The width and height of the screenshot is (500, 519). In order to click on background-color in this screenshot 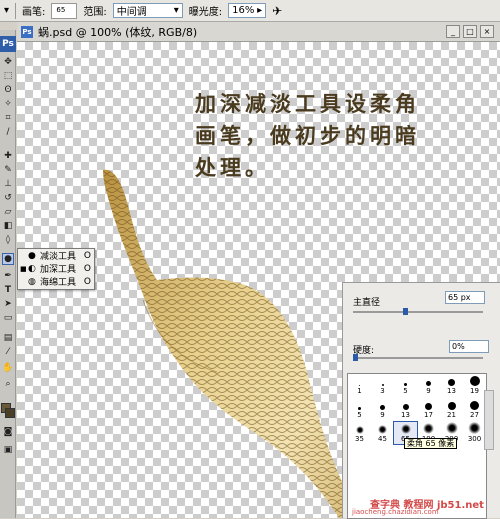, I will do `click(10, 413)`.